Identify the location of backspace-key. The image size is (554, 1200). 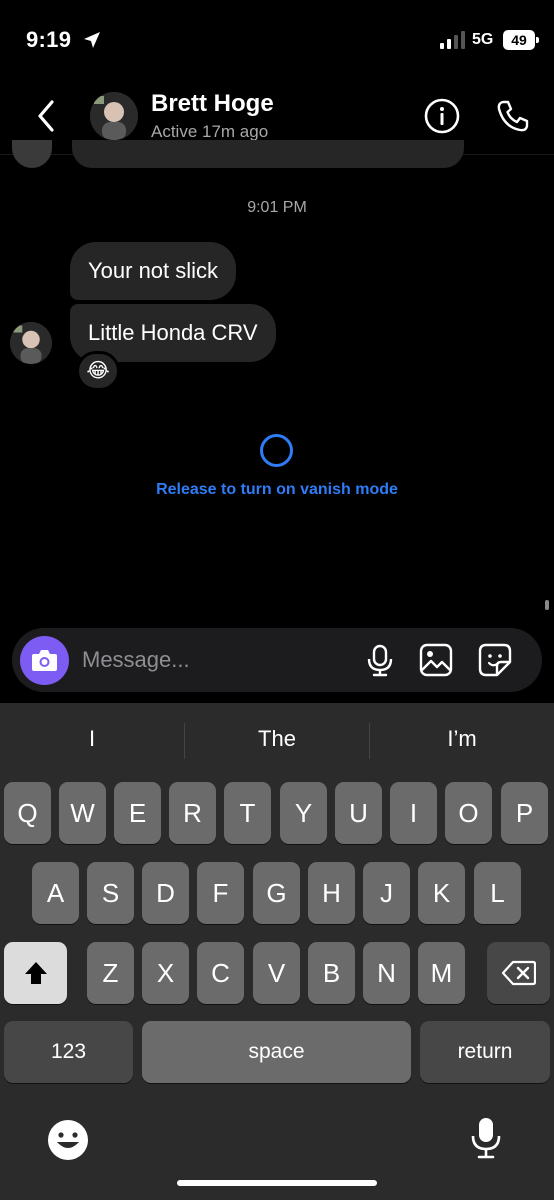
(518, 973).